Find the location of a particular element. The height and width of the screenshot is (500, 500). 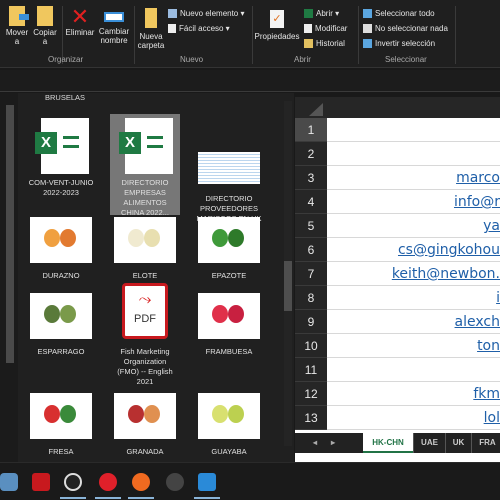

email-cell: cs@gingkohou is located at coordinates (413, 250).